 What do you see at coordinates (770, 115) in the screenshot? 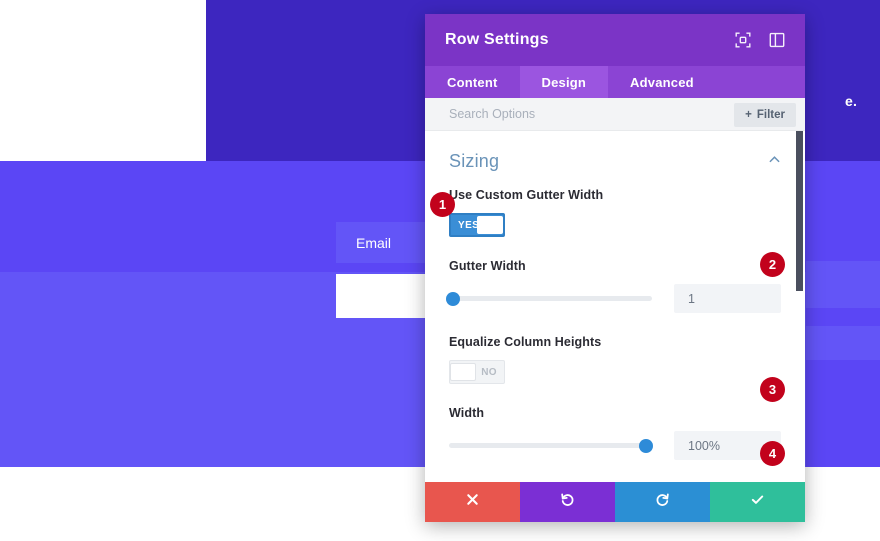
I see `filter-button-label: Filter` at bounding box center [770, 115].